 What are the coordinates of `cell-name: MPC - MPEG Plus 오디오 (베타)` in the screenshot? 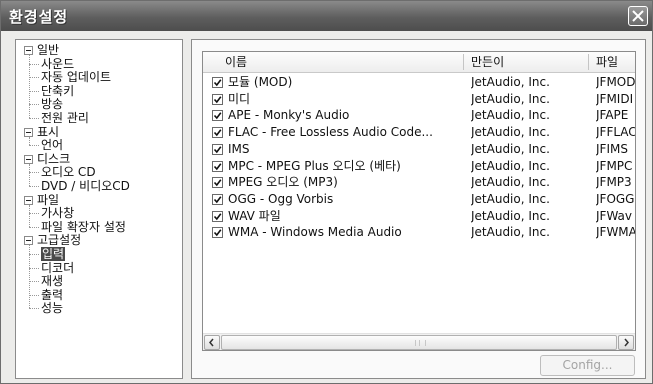 It's located at (314, 165).